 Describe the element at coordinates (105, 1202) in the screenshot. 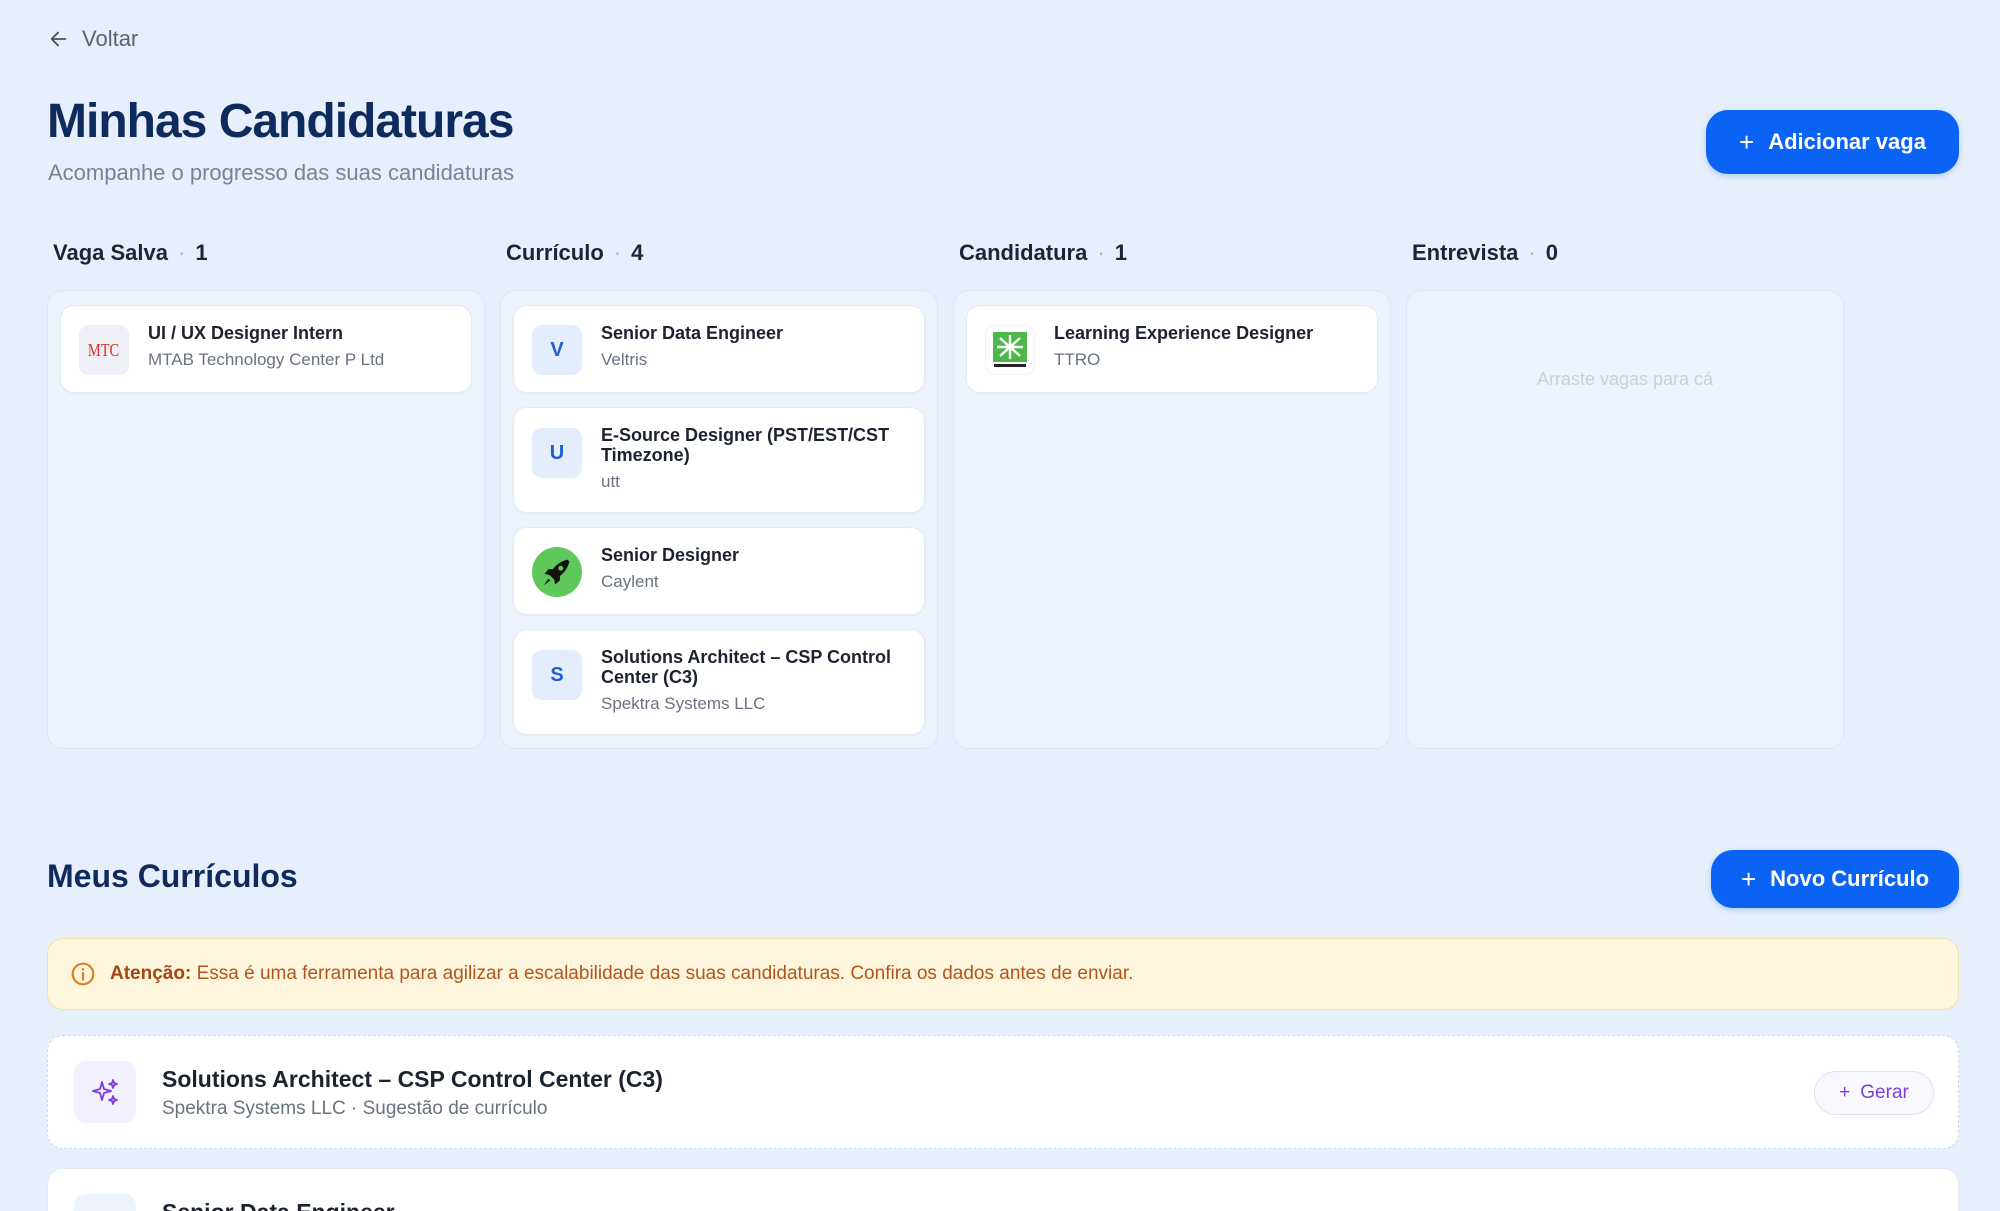

I see `resume-icon` at that location.